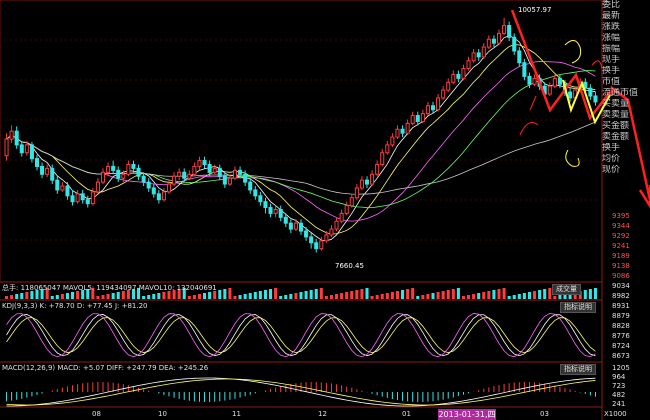 This screenshot has width=650, height=420. What do you see at coordinates (621, 246) in the screenshot?
I see `right-price-tick: 9241` at bounding box center [621, 246].